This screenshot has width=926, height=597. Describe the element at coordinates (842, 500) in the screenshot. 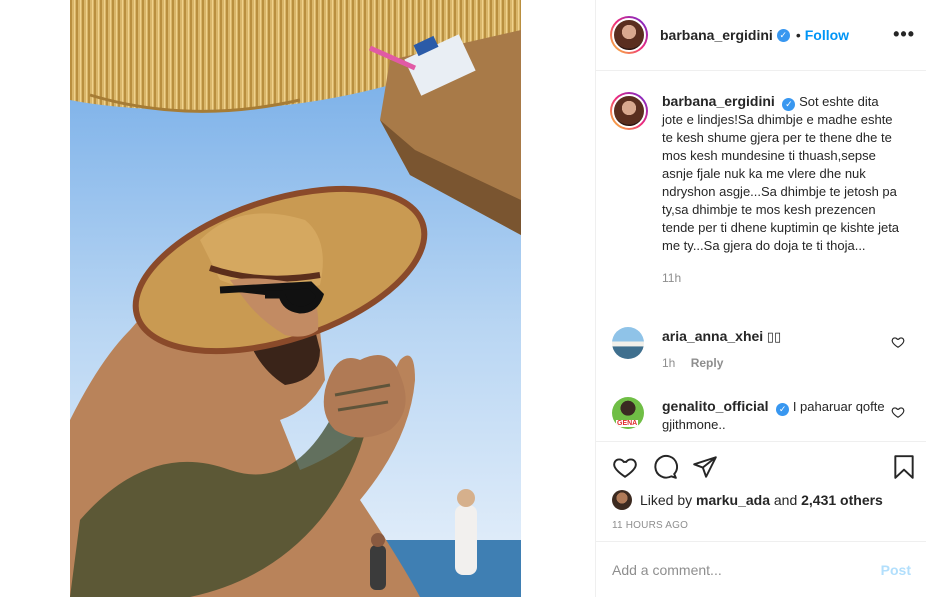

I see `likes-count: 2,431 others` at that location.